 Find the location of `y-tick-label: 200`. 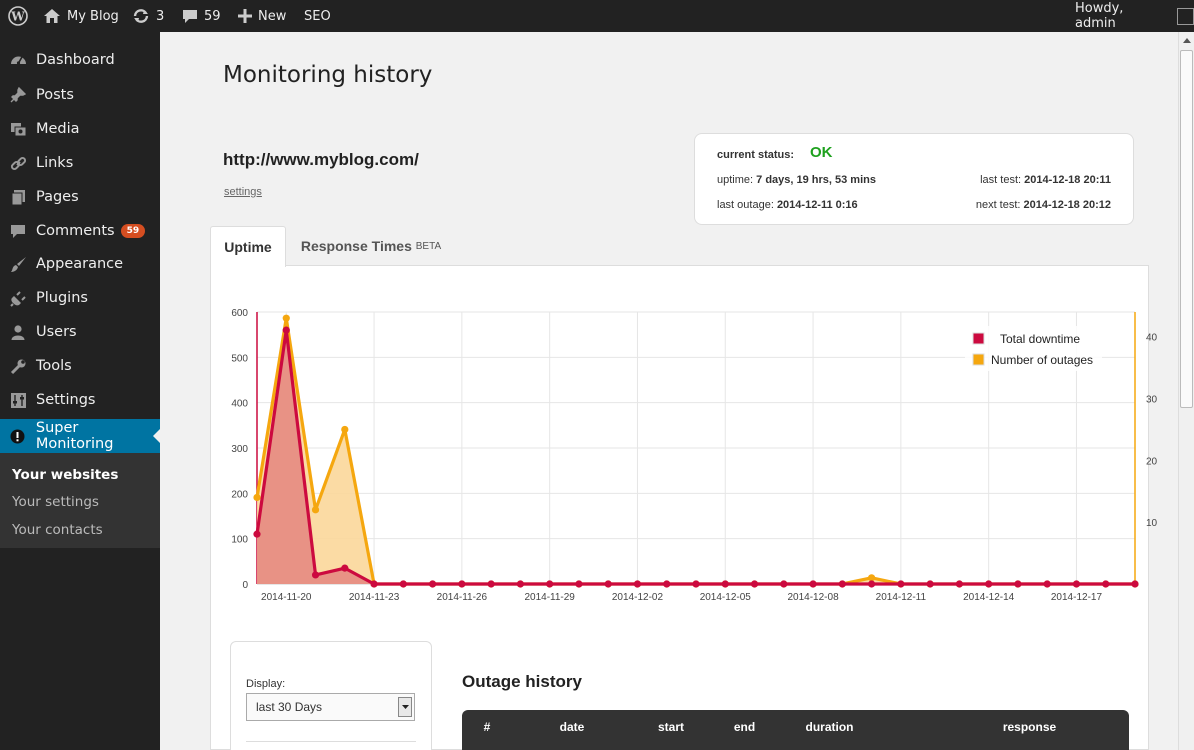

y-tick-label: 200 is located at coordinates (239, 494).